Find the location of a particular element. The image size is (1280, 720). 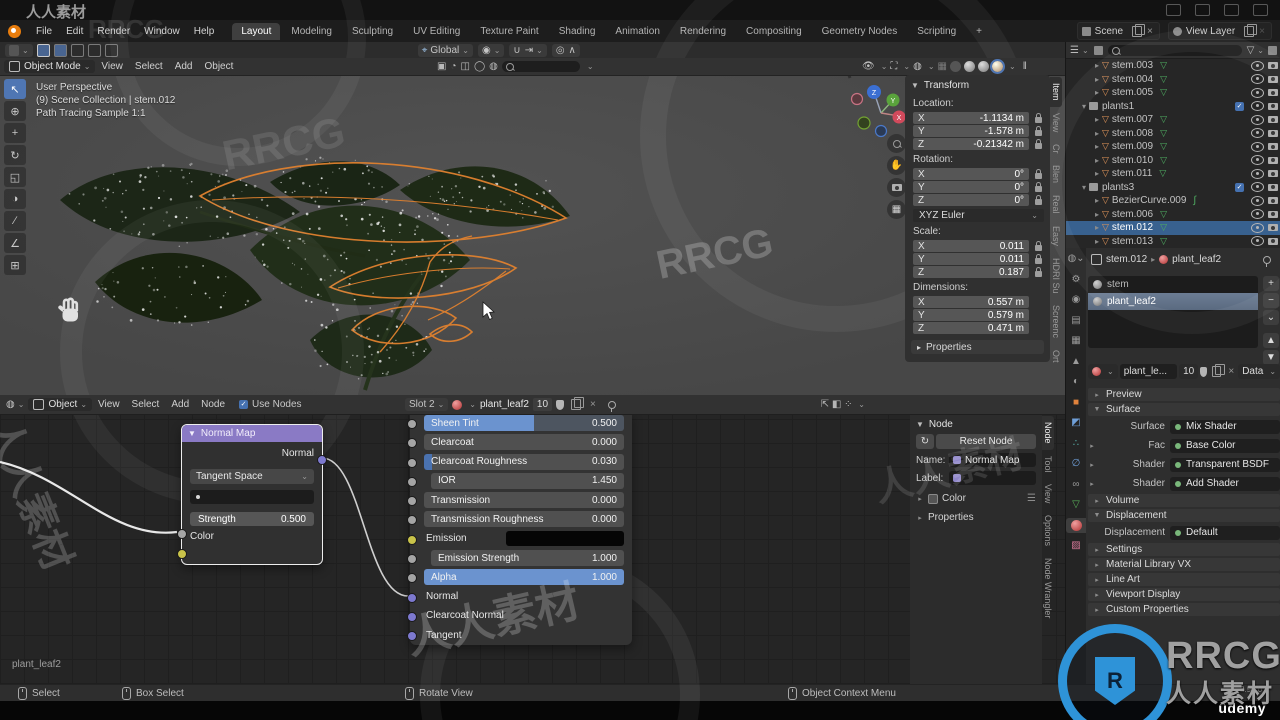

blender-logo-icon is located at coordinates (14, 31).